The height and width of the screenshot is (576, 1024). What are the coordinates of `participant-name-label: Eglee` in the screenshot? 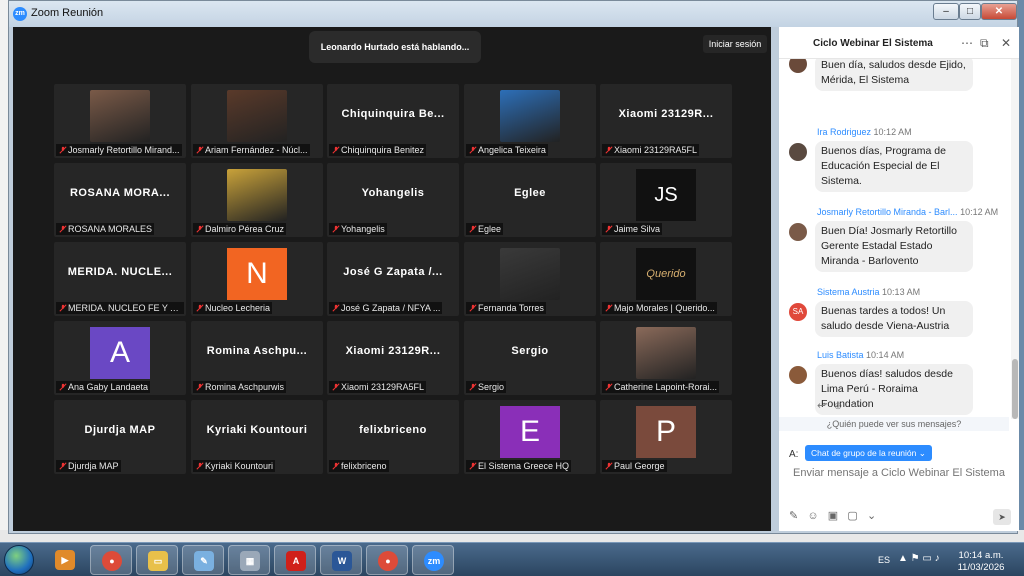 It's located at (485, 229).